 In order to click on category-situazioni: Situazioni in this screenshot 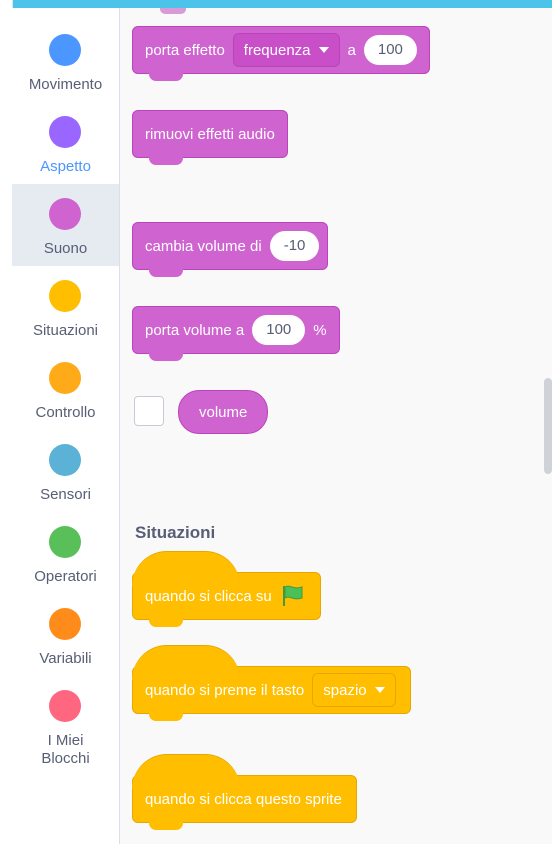, I will do `click(65, 307)`.